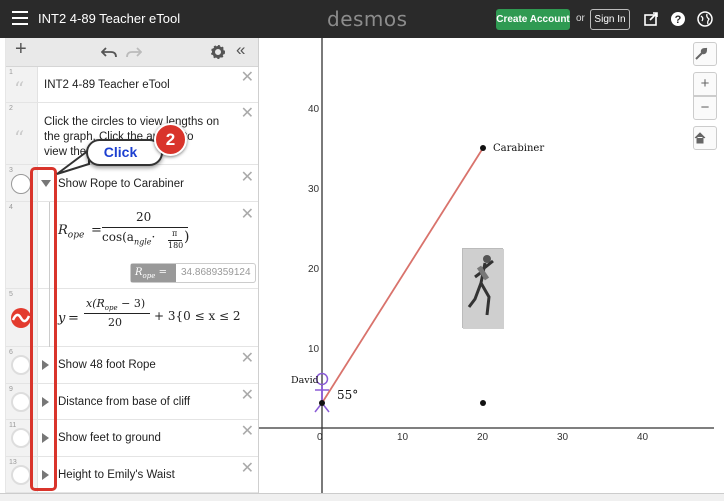 This screenshot has width=724, height=501. Describe the element at coordinates (483, 403) in the screenshot. I see `ground-point` at that location.